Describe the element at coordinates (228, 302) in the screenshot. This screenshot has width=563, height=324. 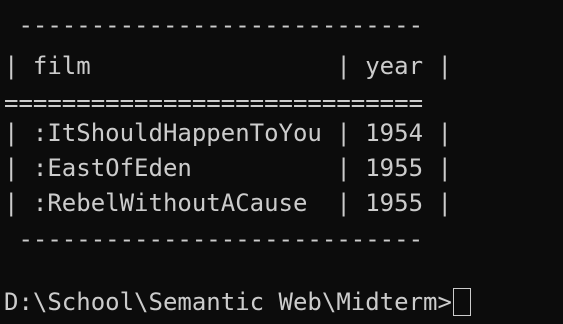
I see `prompt-path: D:\School\Semantic Web\Midterm>` at that location.